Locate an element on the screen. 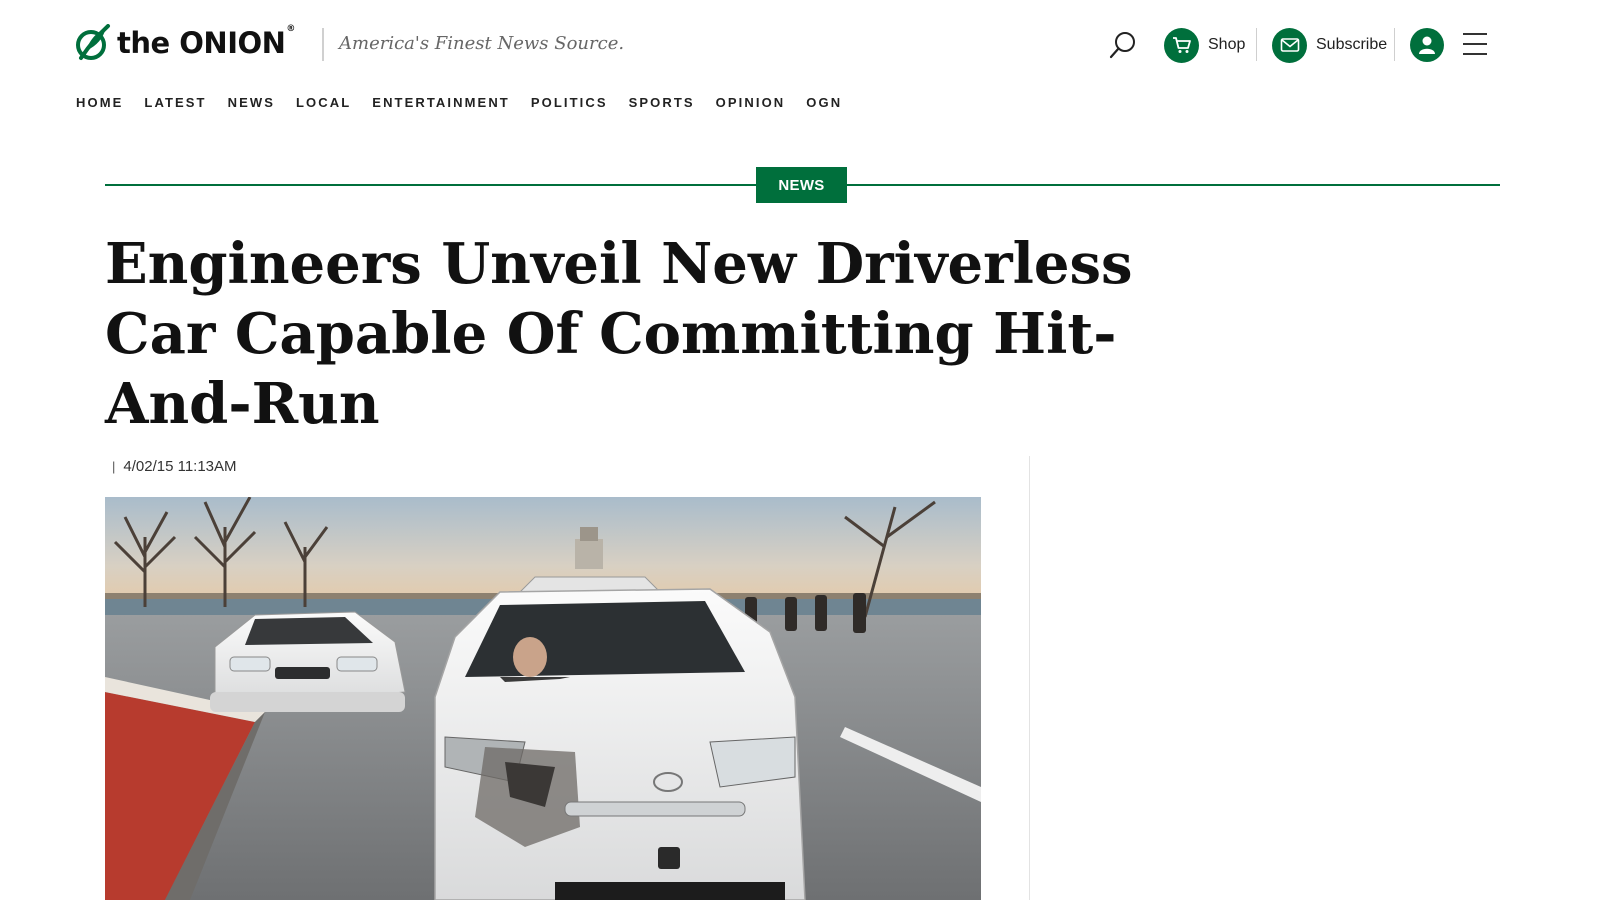 This screenshot has width=1600, height=900. search-button is located at coordinates (1123, 45).